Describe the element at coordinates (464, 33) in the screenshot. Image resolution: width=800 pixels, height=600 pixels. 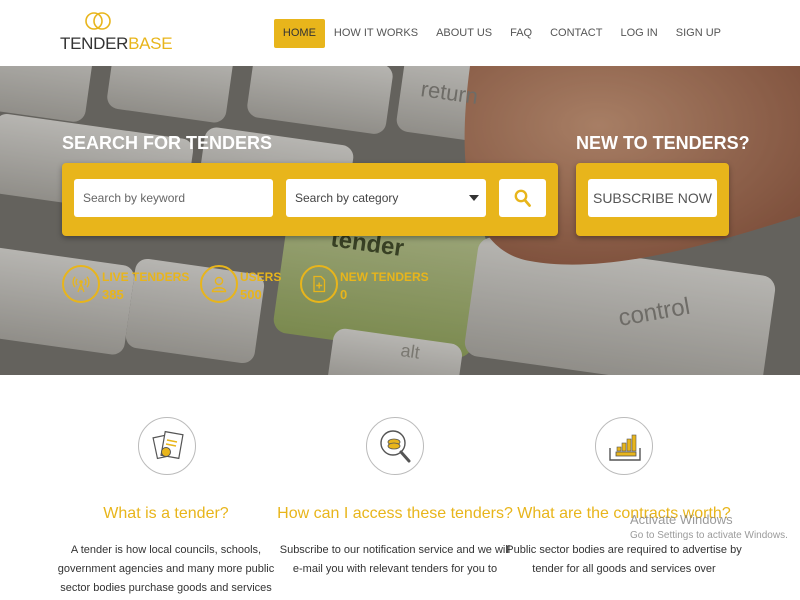
I see `nav-about-us: ABOUT US` at that location.